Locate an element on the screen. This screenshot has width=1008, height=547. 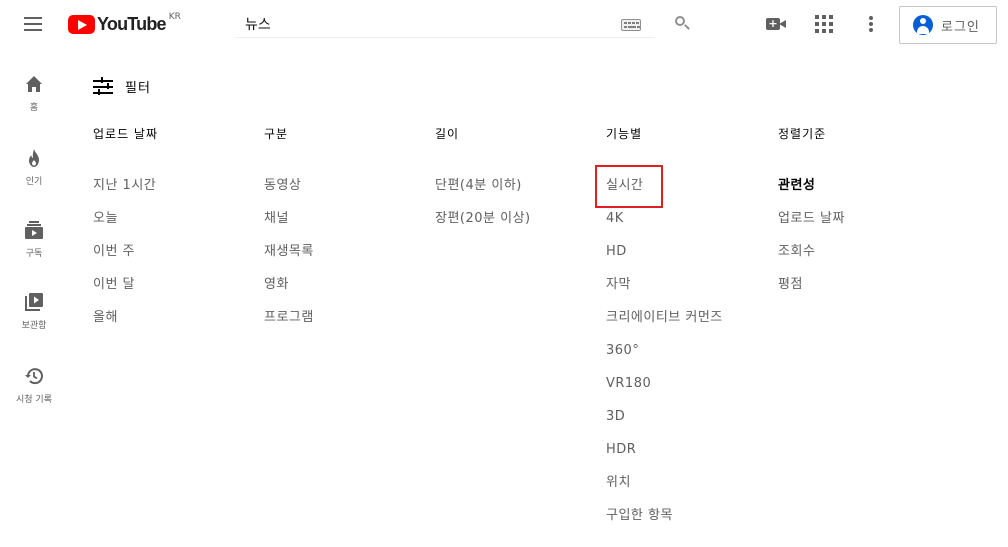
sidebar: 홈 인기 구독 보관함 시청 기록 is located at coordinates (34, 298).